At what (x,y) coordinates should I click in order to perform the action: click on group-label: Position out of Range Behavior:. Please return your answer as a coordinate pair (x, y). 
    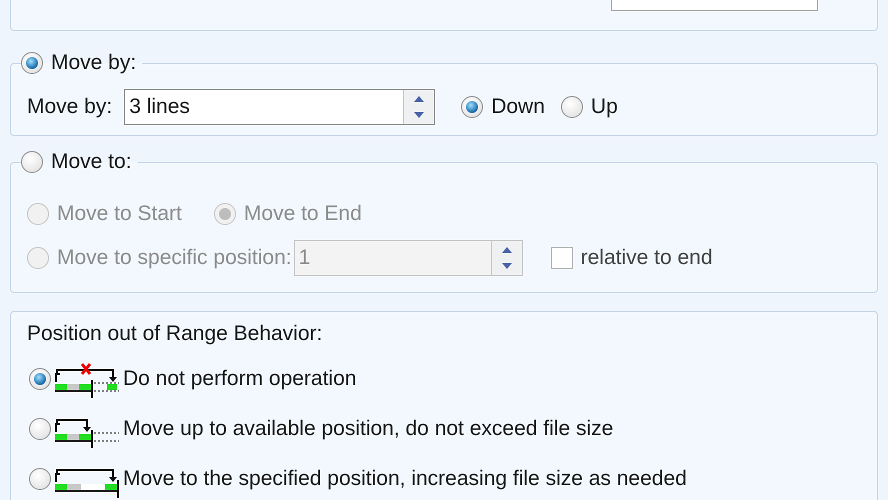
    Looking at the image, I should click on (174, 333).